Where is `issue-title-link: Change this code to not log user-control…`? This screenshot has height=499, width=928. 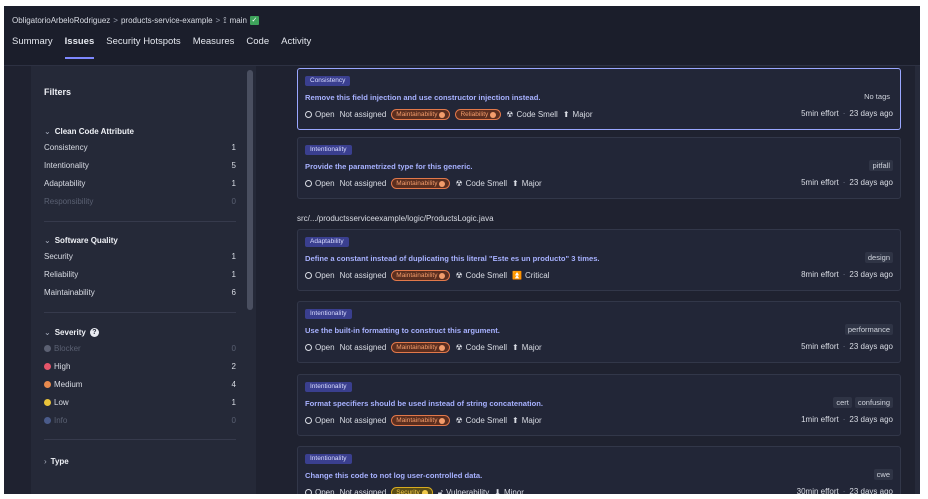 issue-title-link: Change this code to not log user-control… is located at coordinates (393, 475).